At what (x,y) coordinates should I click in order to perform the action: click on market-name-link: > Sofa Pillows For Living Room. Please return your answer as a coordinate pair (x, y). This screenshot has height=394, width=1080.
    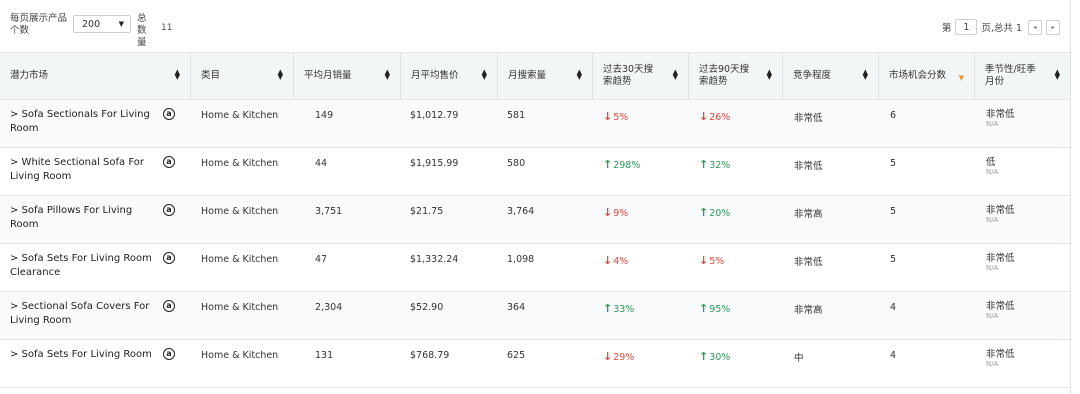
    Looking at the image, I should click on (84, 218).